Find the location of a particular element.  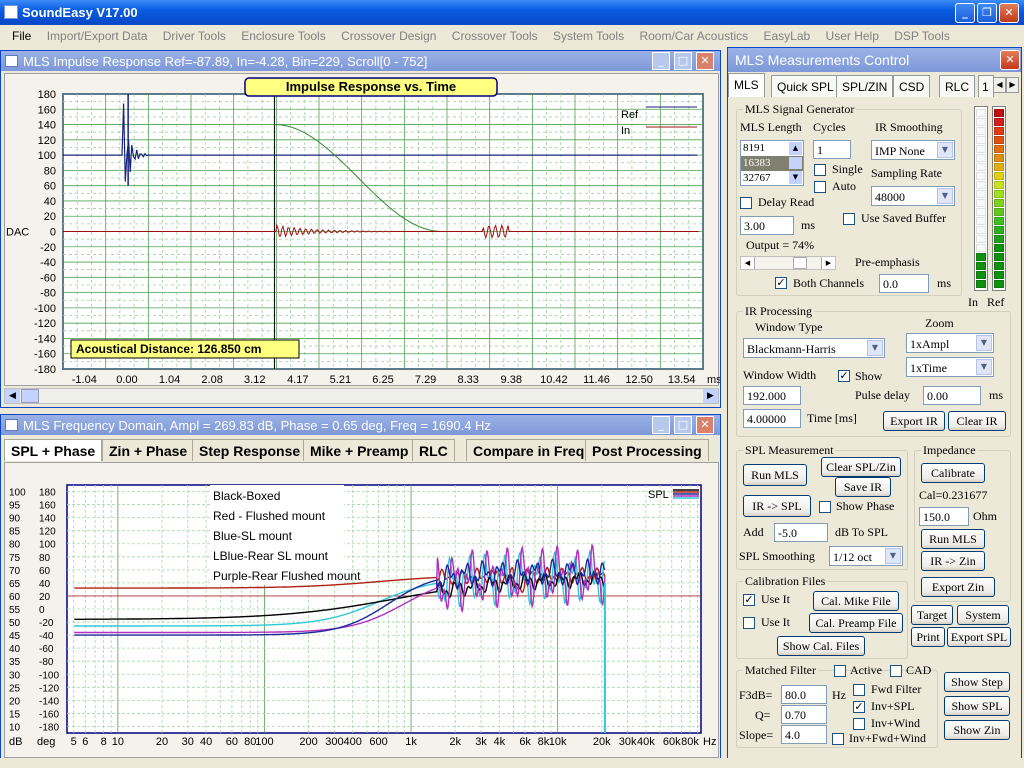

pre-emphasis-input: 0.0 is located at coordinates (904, 283).